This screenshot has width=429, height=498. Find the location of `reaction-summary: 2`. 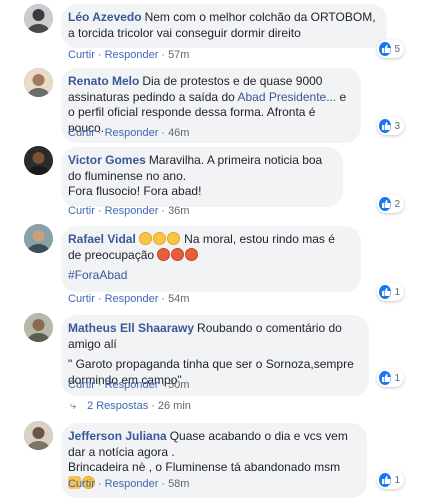

reaction-summary: 2 is located at coordinates (390, 204).